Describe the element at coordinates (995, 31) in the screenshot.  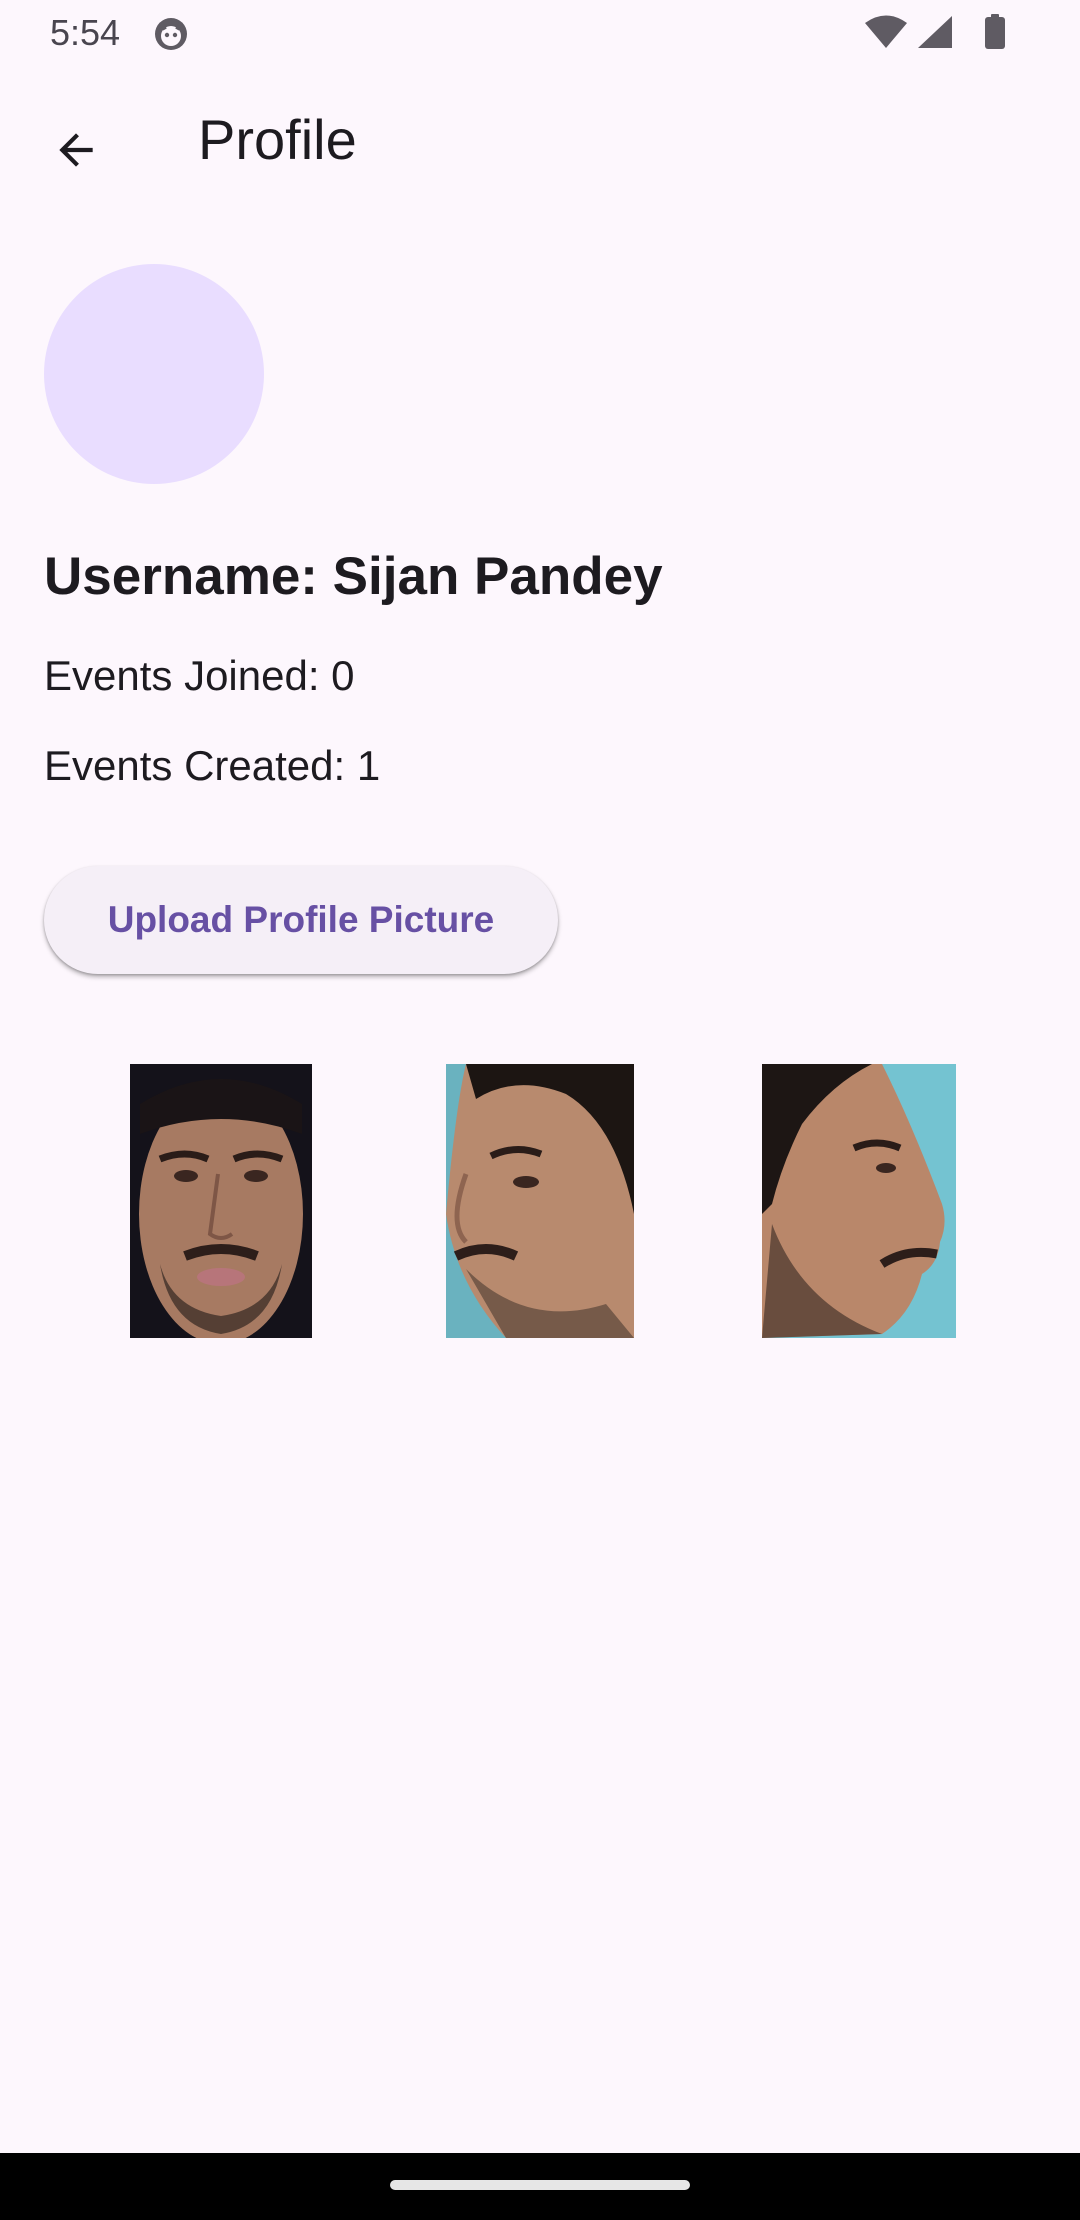
I see `battery-icon` at that location.